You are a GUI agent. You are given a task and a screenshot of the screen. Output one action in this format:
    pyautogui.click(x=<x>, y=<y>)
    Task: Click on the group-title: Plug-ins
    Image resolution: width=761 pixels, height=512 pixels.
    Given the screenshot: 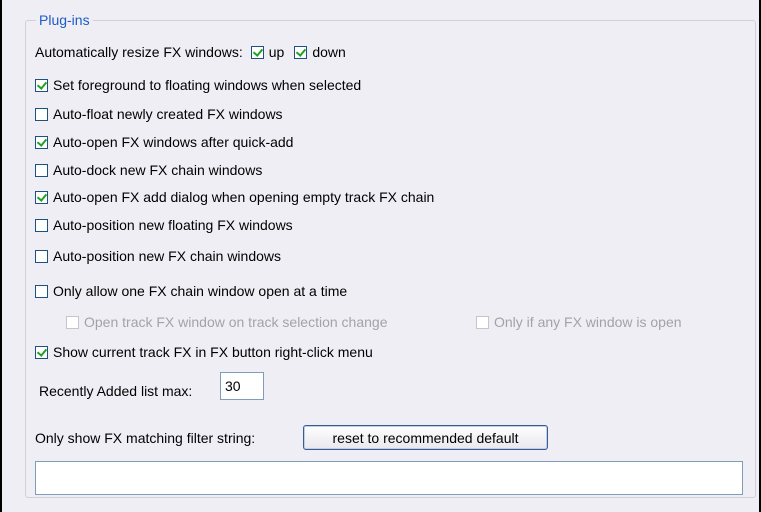 What is the action you would take?
    pyautogui.click(x=64, y=20)
    